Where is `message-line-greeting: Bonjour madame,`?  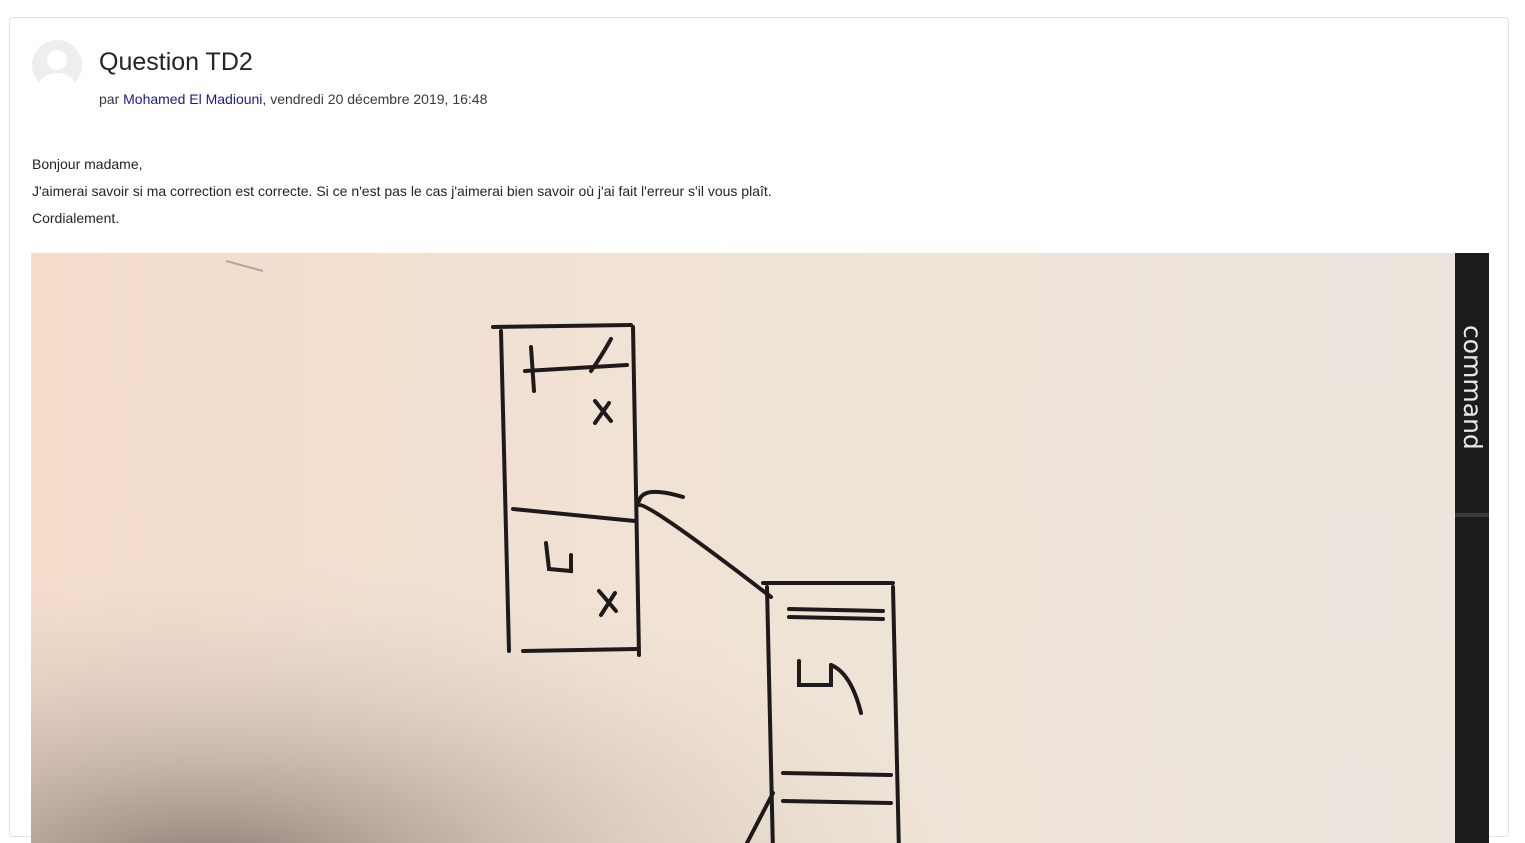 message-line-greeting: Bonjour madame, is located at coordinates (87, 164).